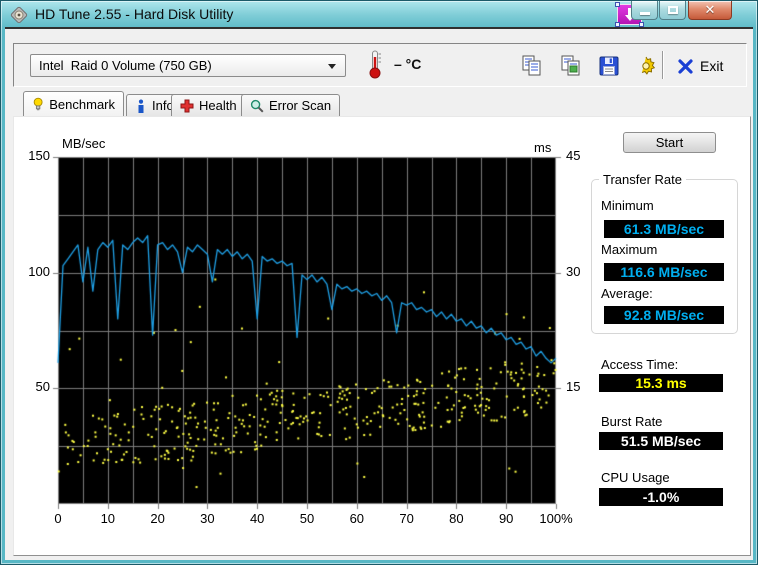  What do you see at coordinates (379, 15) in the screenshot?
I see `titlebar: HD Tune 2.55 - Hard Disk Utility ✕` at bounding box center [379, 15].